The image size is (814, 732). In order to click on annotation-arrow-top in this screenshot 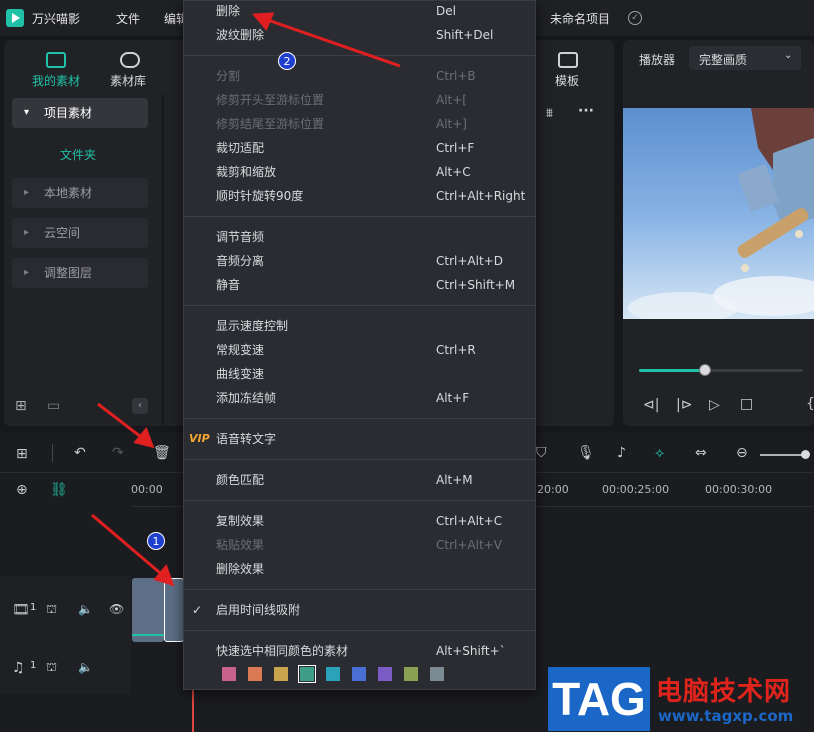, I will do `click(121, 422)`.